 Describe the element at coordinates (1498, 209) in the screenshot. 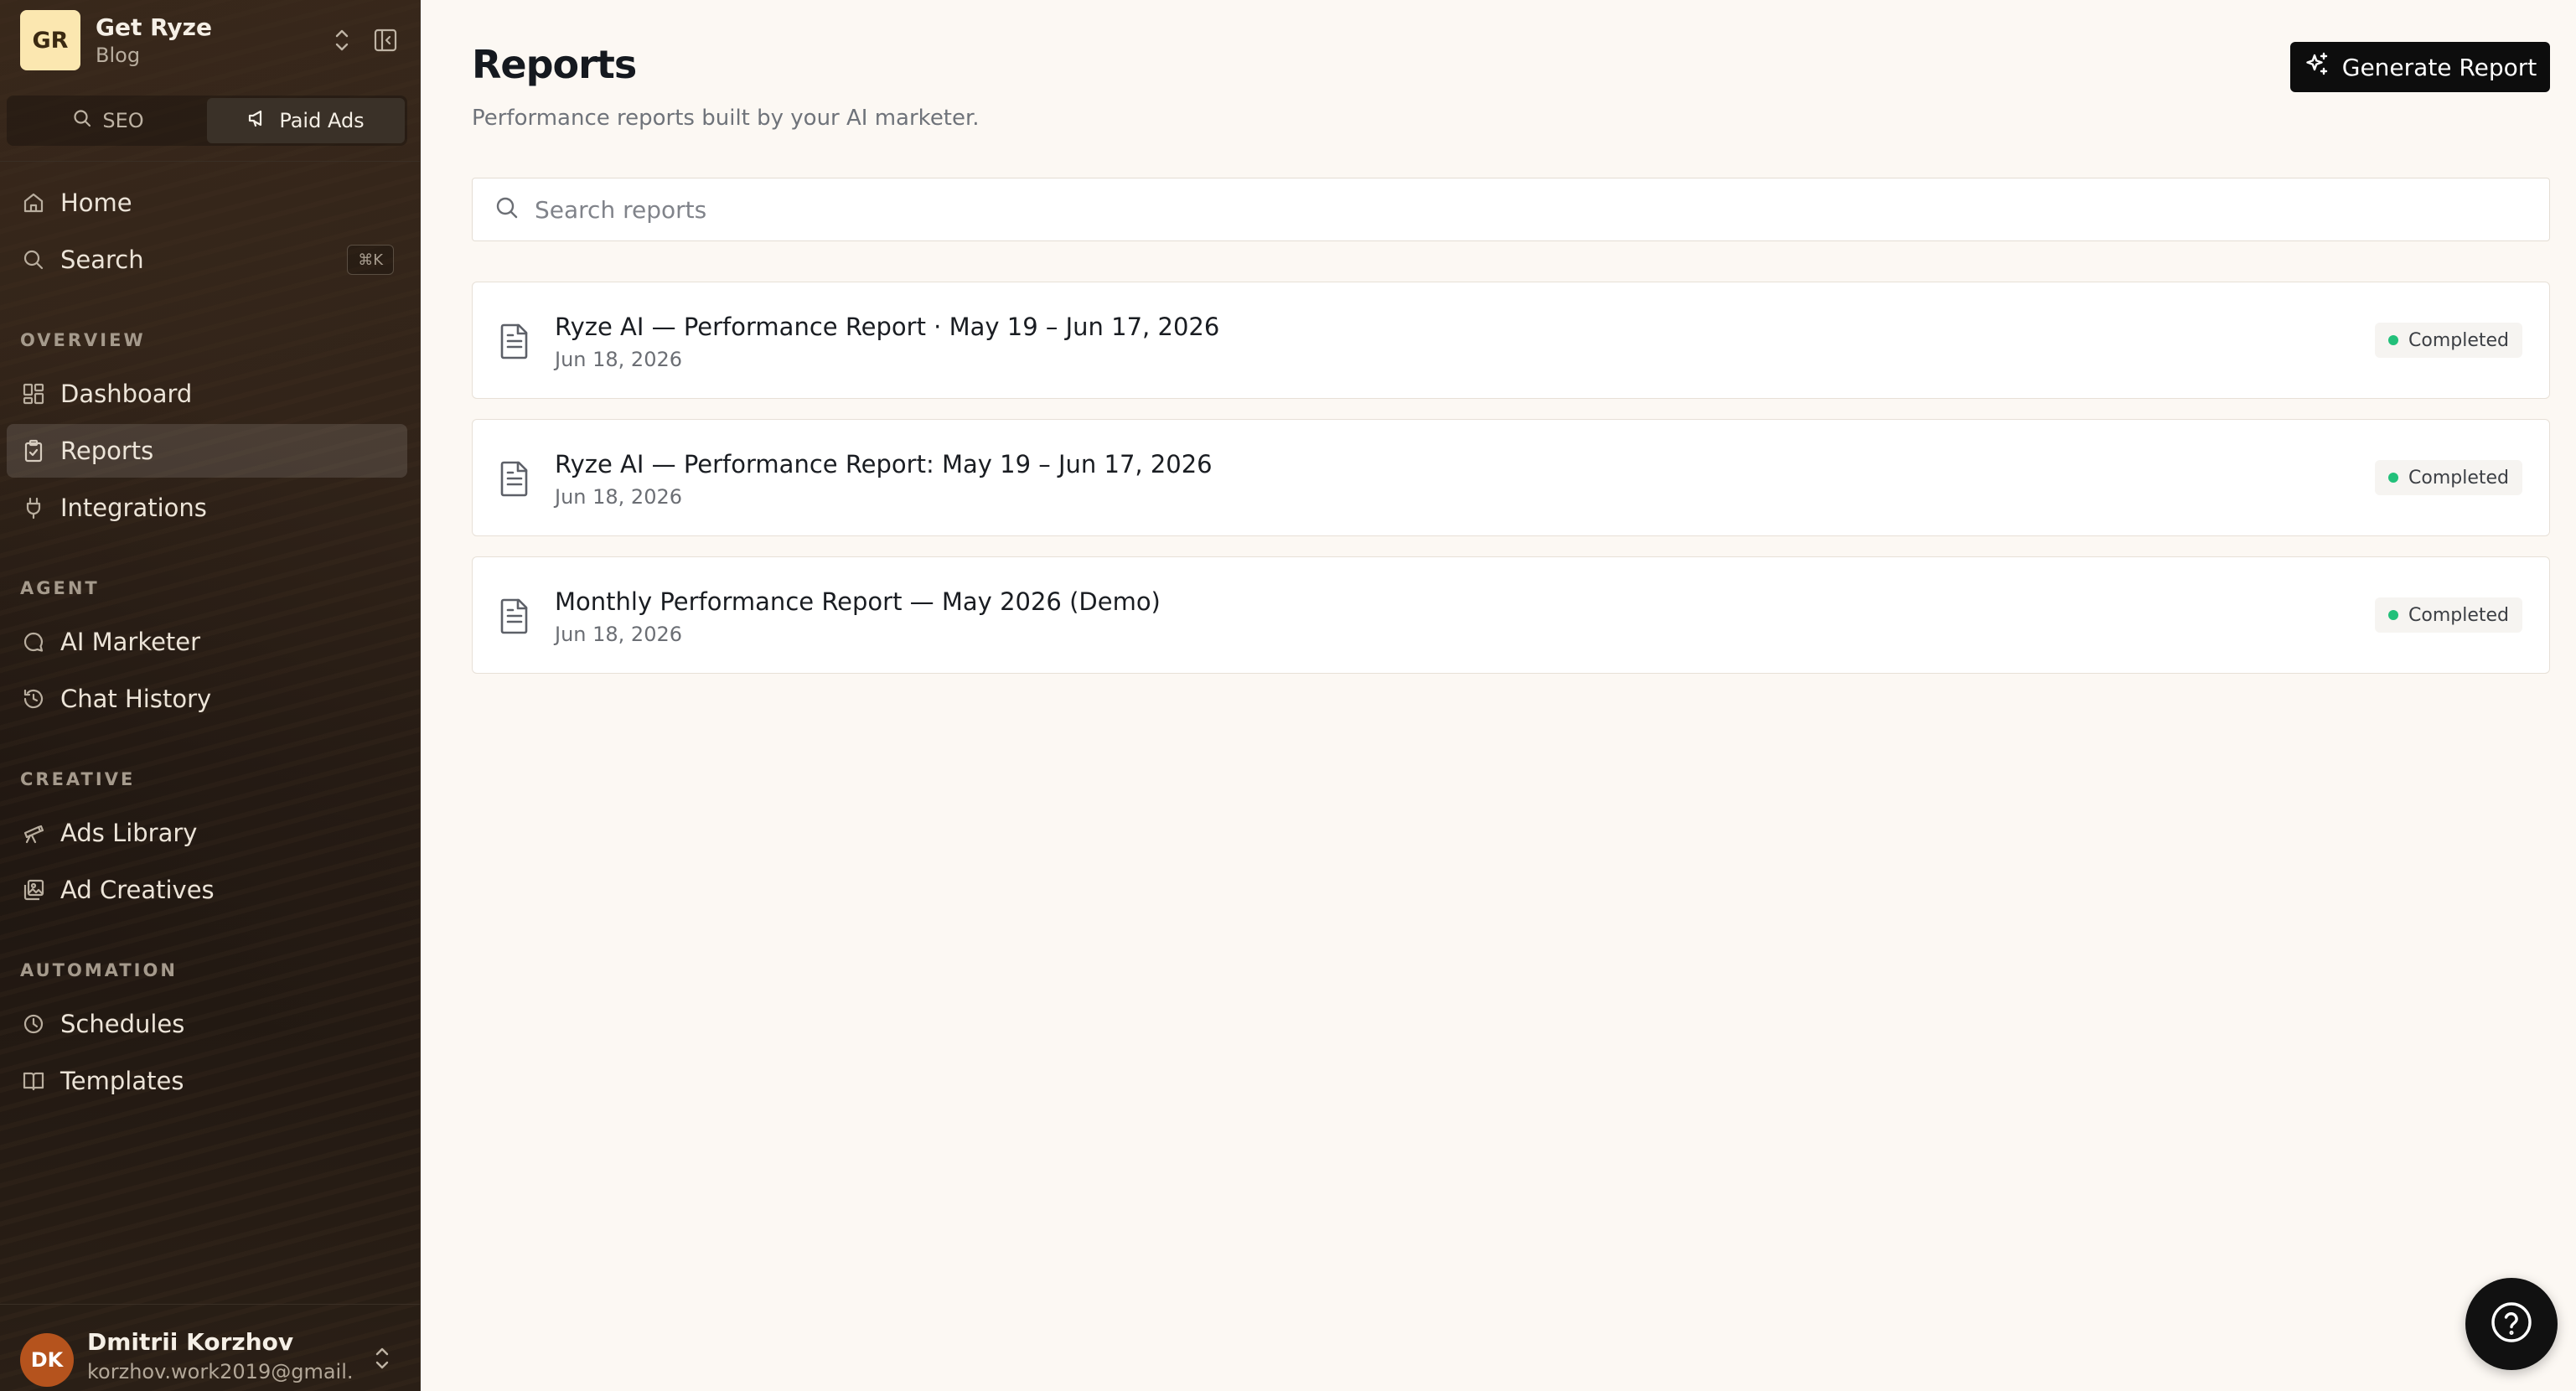

I see `search-reports-input` at that location.